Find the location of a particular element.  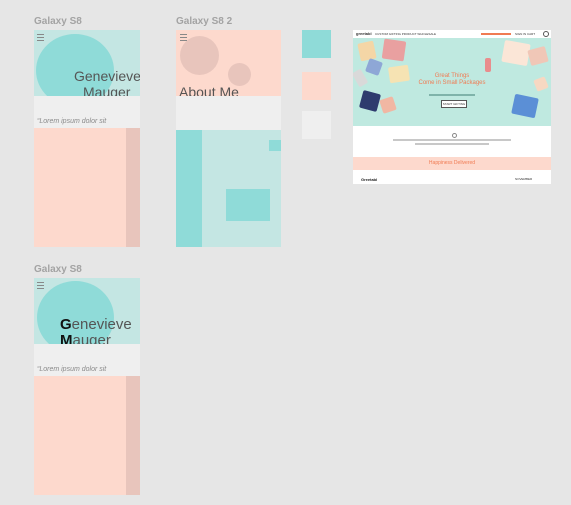

artboard-galaxy-s8-2: About Me is located at coordinates (228, 138).